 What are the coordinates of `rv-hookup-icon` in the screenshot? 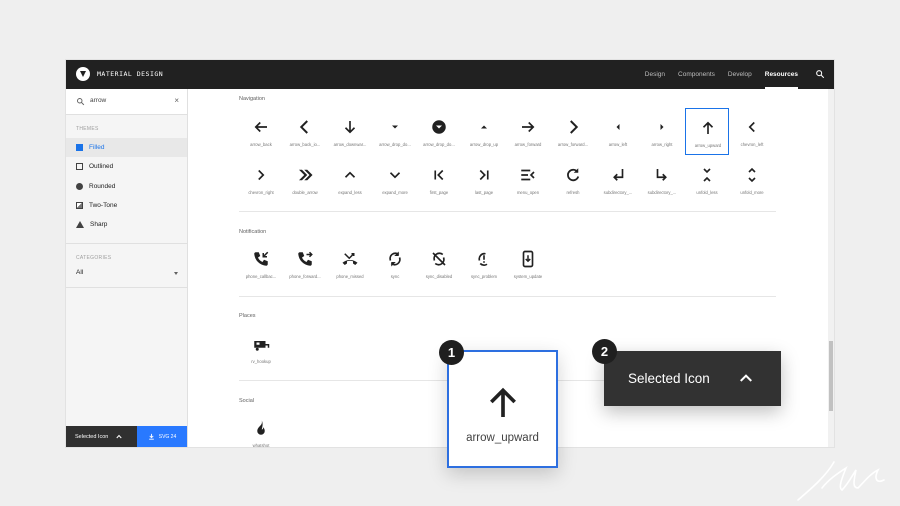 It's located at (262, 346).